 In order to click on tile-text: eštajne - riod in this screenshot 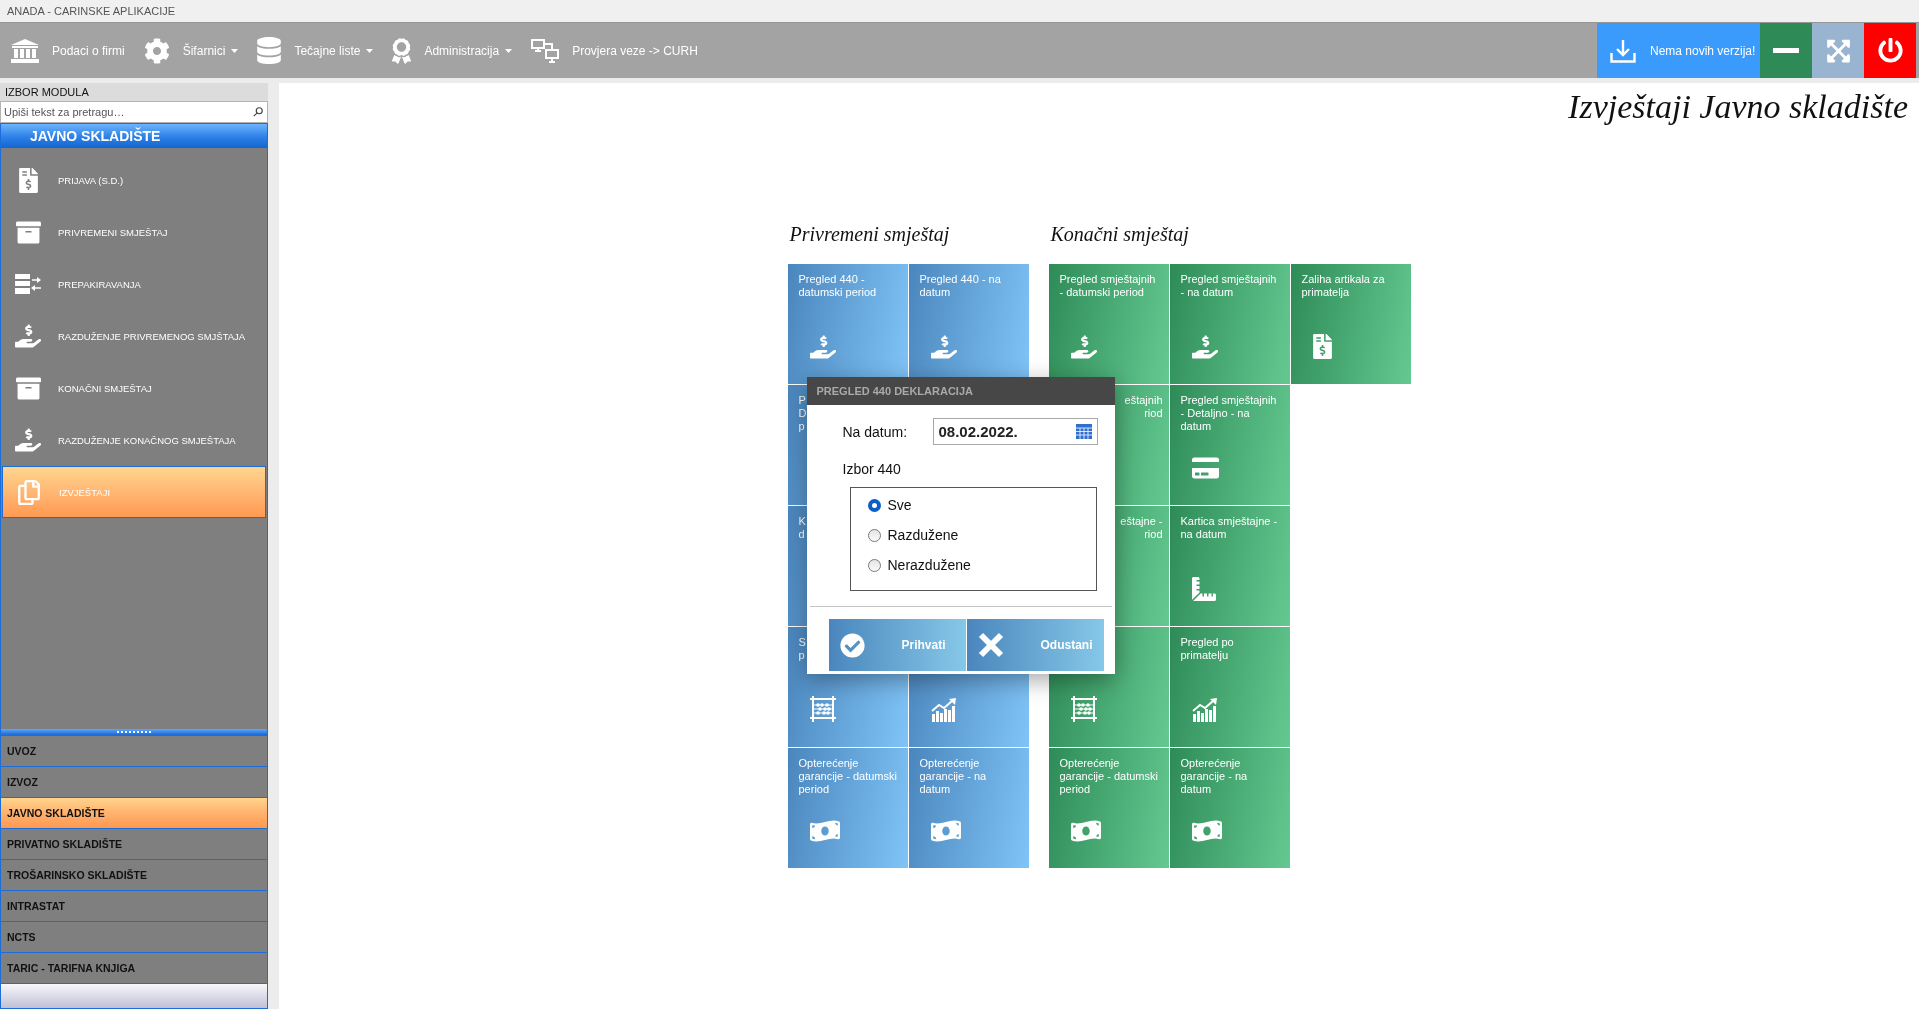, I will do `click(1141, 528)`.